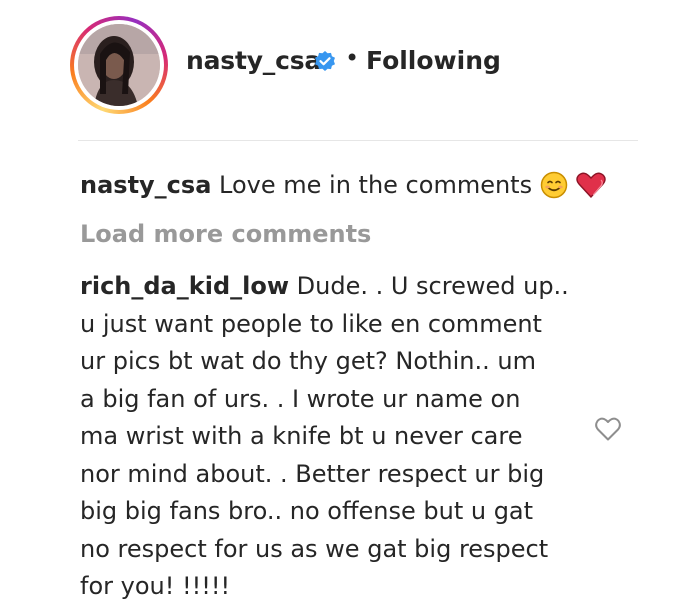 The image size is (680, 606). What do you see at coordinates (358, 140) in the screenshot?
I see `header-divider` at bounding box center [358, 140].